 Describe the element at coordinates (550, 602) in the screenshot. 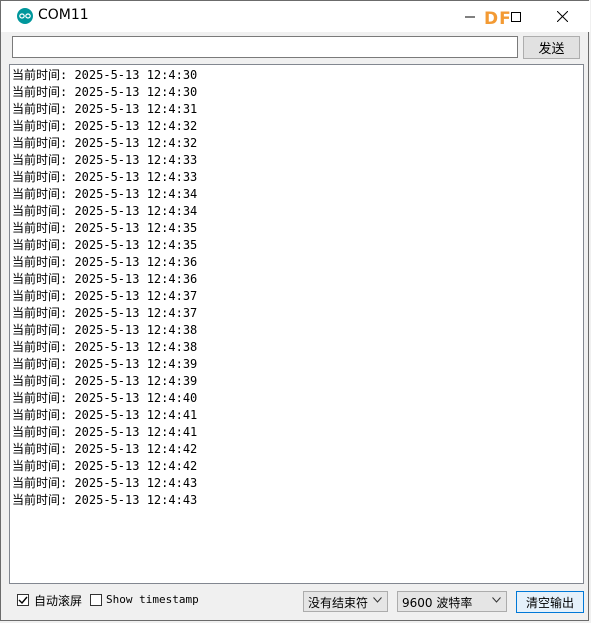

I see `clear-output-button: 清空输出` at that location.